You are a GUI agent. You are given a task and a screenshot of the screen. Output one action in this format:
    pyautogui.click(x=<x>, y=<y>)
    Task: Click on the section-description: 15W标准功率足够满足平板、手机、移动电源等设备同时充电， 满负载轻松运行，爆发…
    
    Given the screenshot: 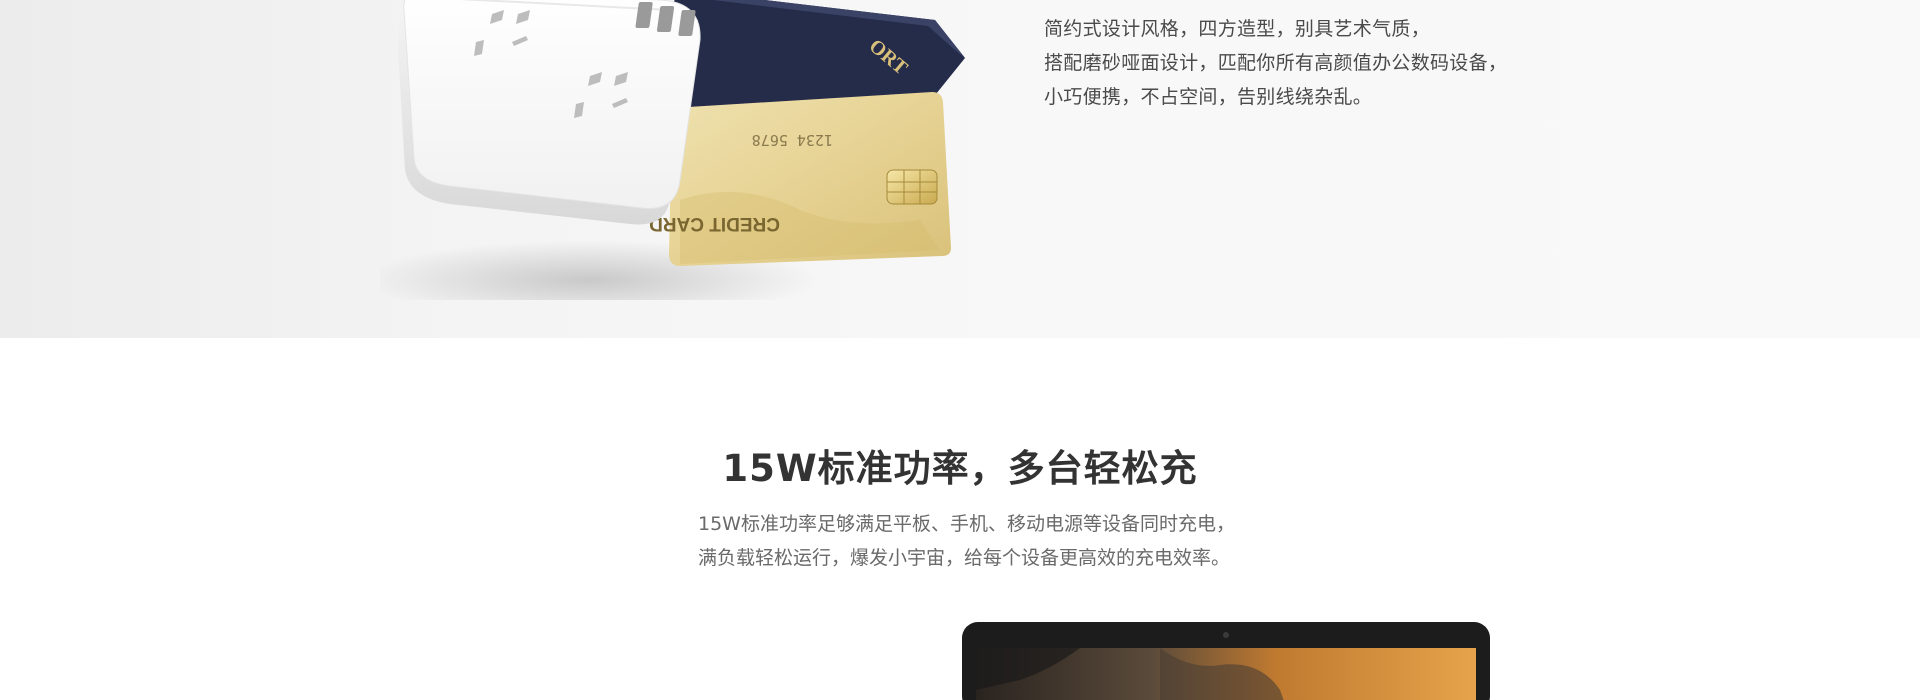 What is the action you would take?
    pyautogui.click(x=998, y=541)
    